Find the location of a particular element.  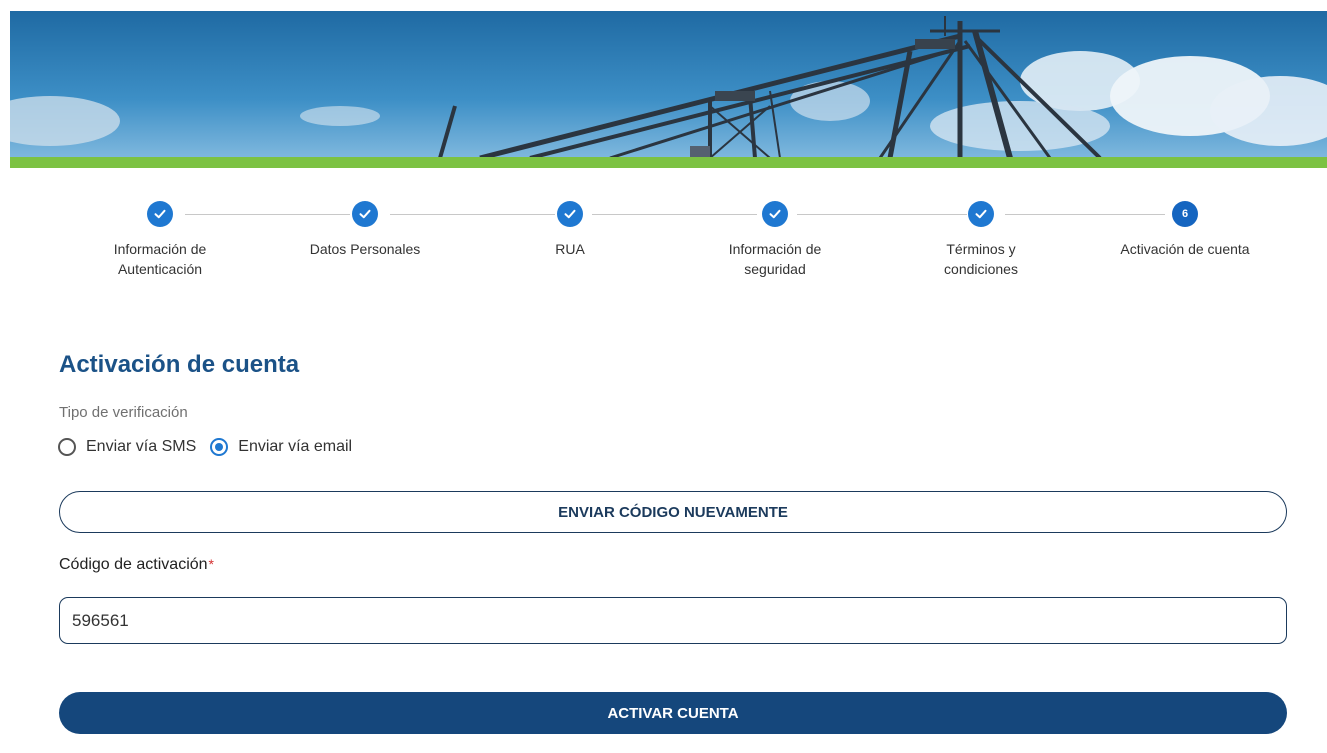

step-security-info: Información de seguridad is located at coordinates (775, 240).